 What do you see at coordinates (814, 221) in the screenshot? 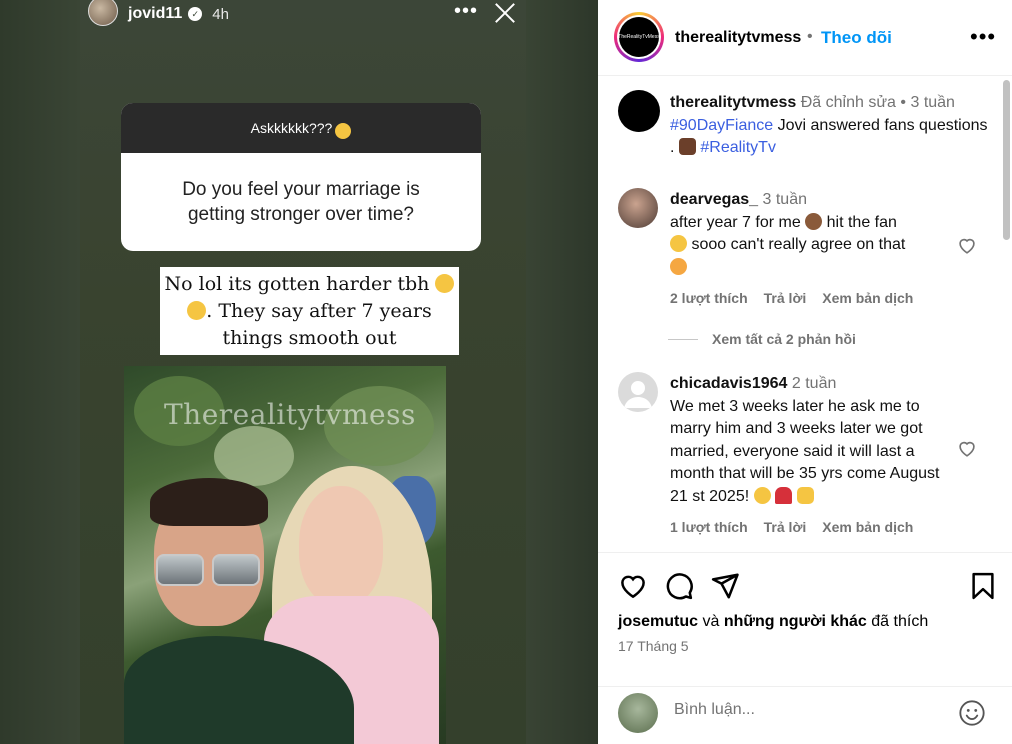
I see `poop-emoji-icon` at bounding box center [814, 221].